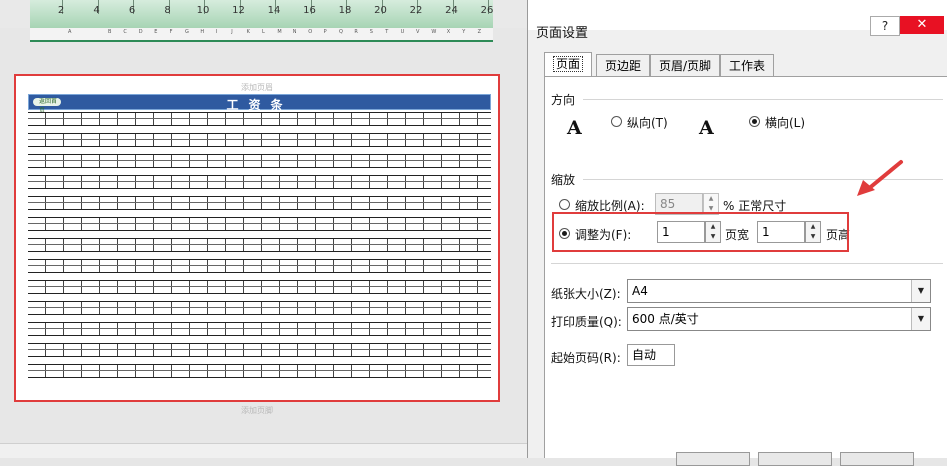  Describe the element at coordinates (202, 32) in the screenshot. I see `column-letter: H` at that location.